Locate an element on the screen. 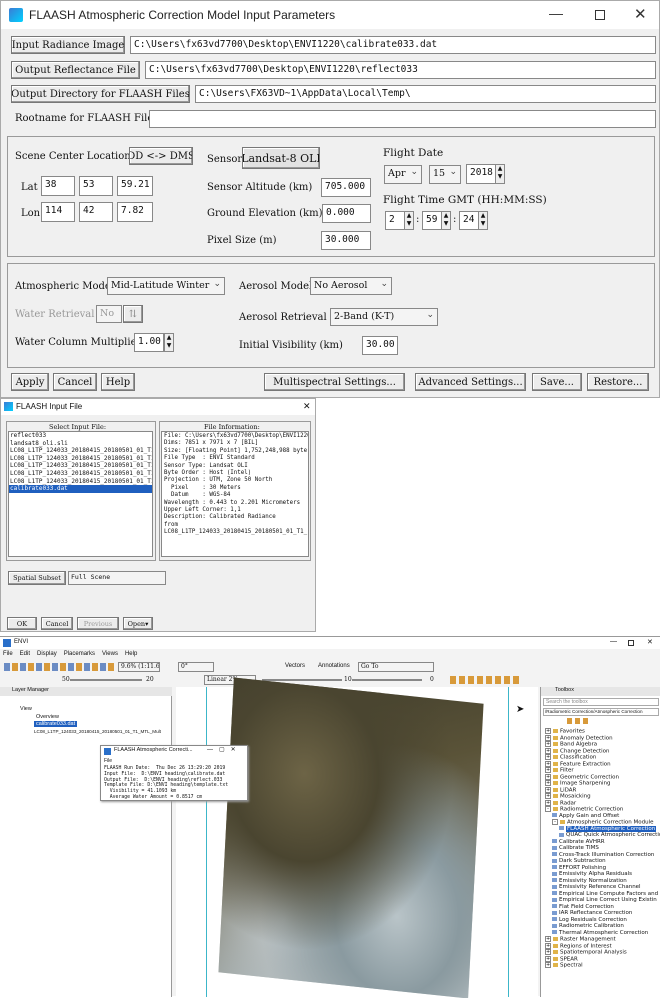 This screenshot has width=660, height=998. apply-button: Apply is located at coordinates (30, 382).